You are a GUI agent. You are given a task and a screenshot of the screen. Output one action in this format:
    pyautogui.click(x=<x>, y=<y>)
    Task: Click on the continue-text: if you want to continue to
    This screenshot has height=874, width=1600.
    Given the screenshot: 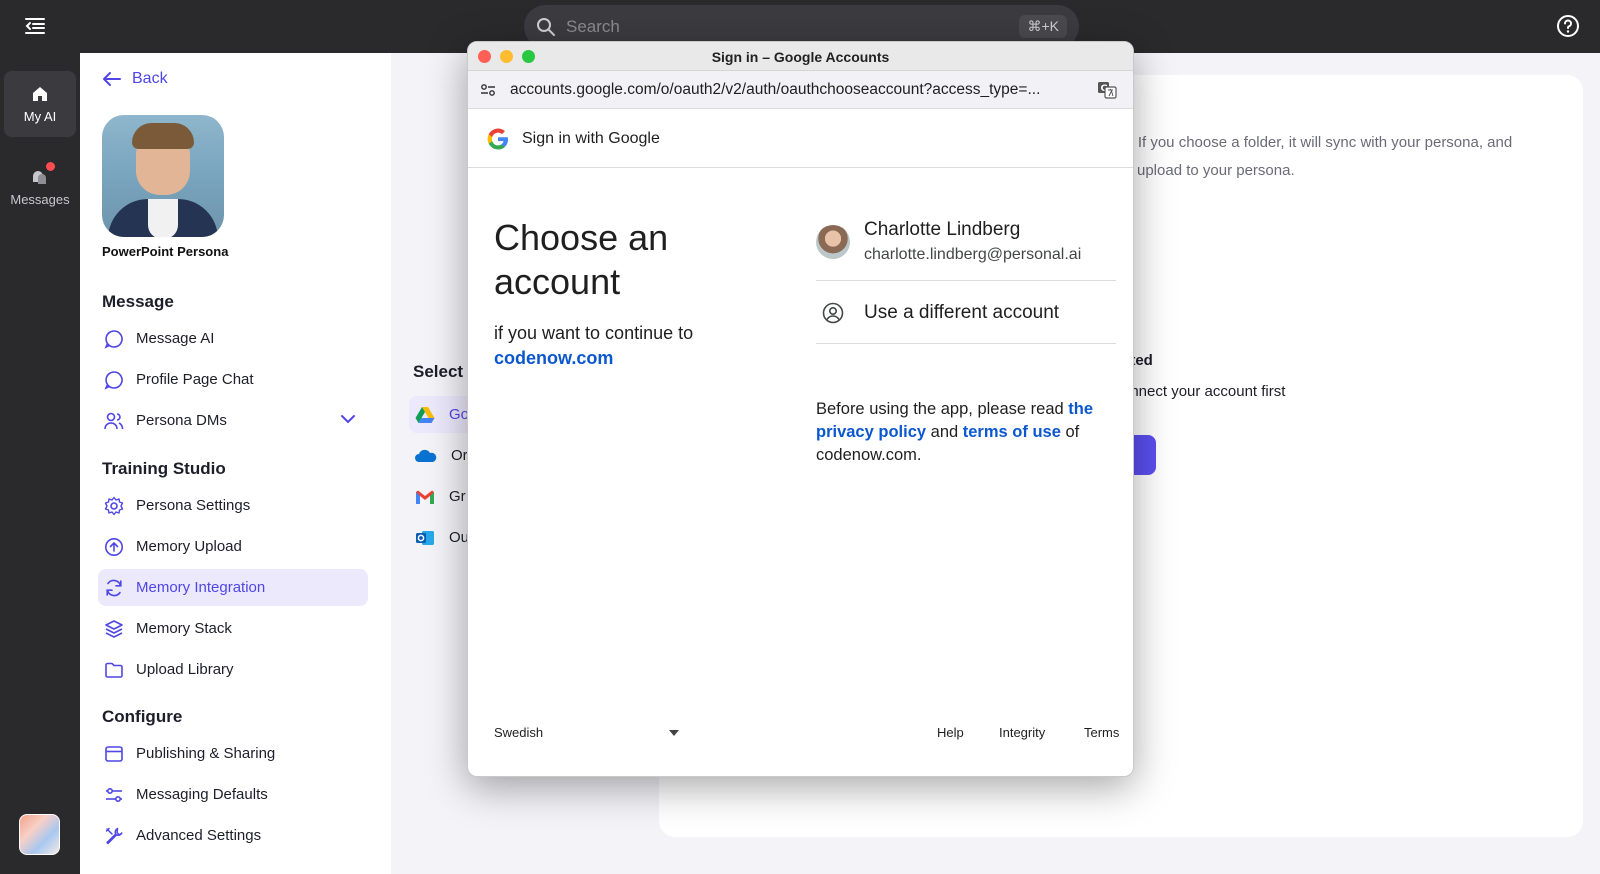 What is the action you would take?
    pyautogui.click(x=594, y=333)
    